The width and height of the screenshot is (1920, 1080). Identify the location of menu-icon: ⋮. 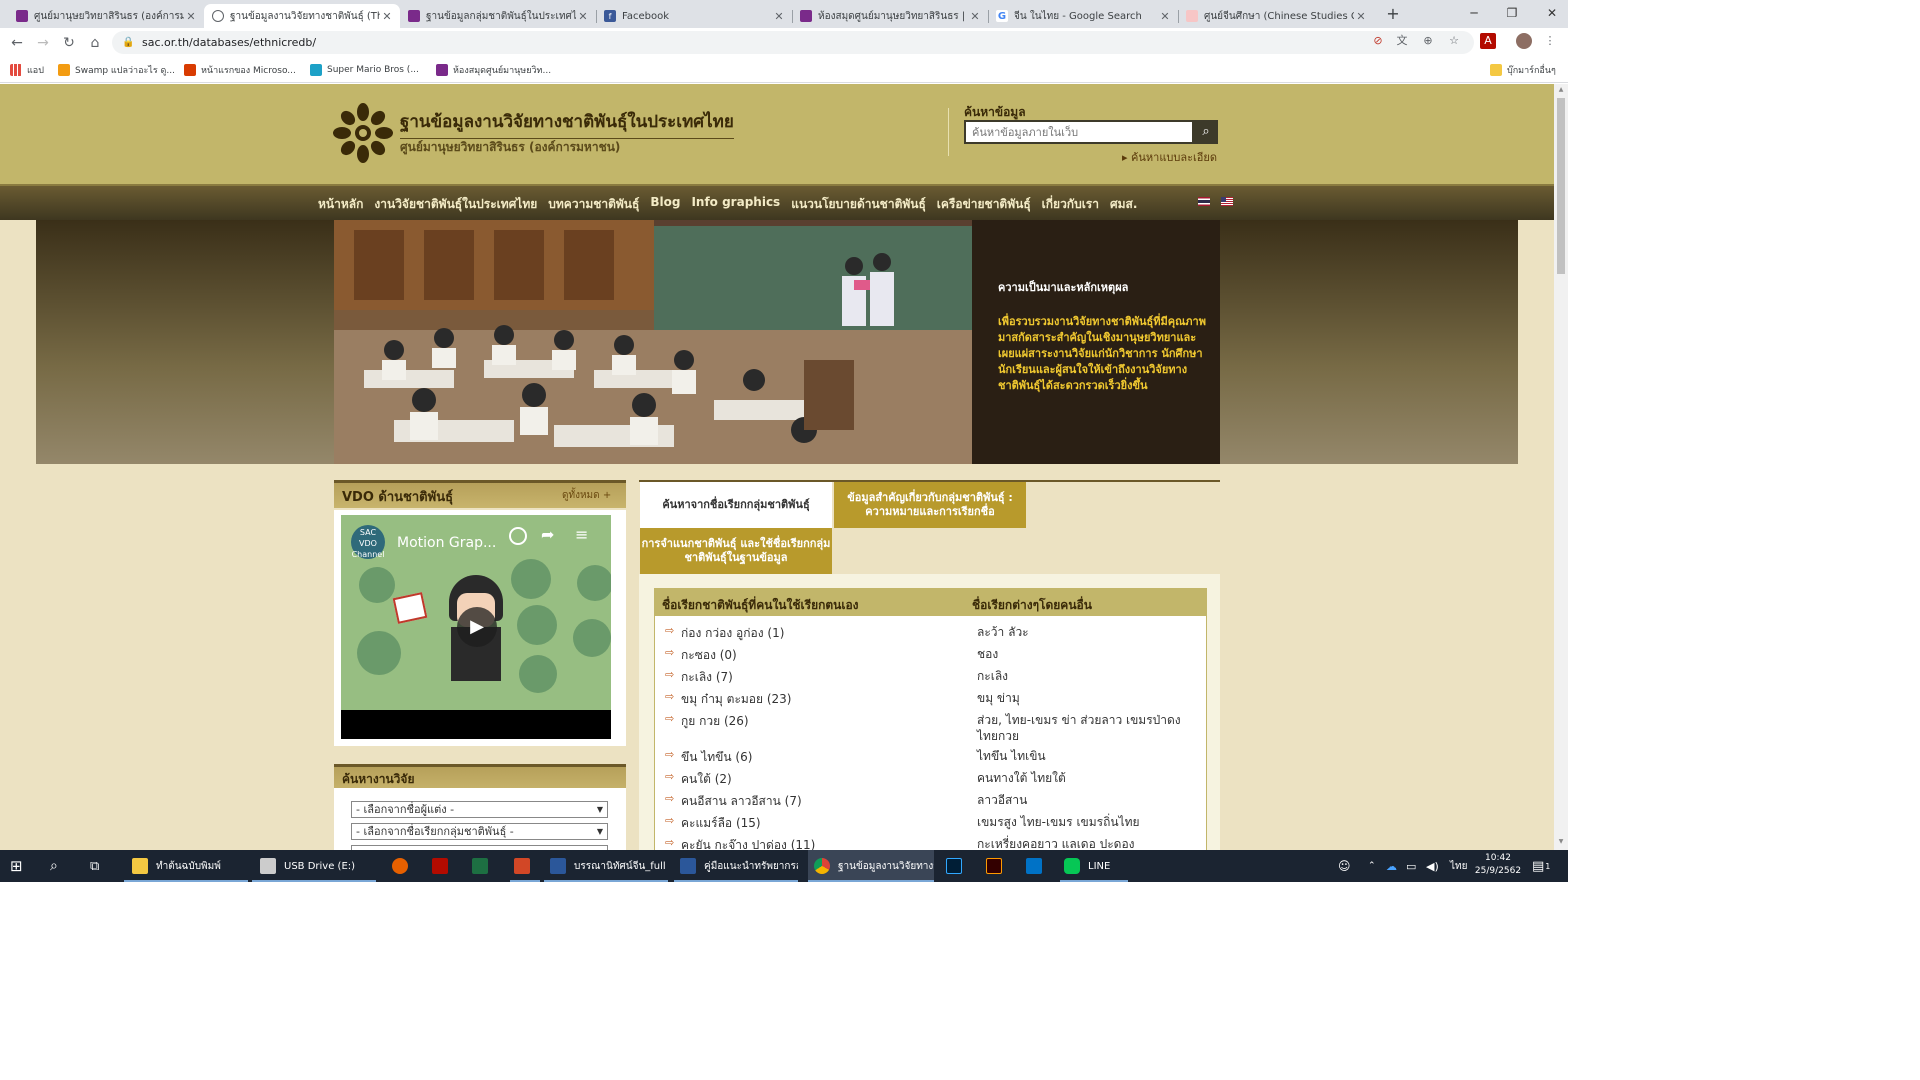
(1550, 41).